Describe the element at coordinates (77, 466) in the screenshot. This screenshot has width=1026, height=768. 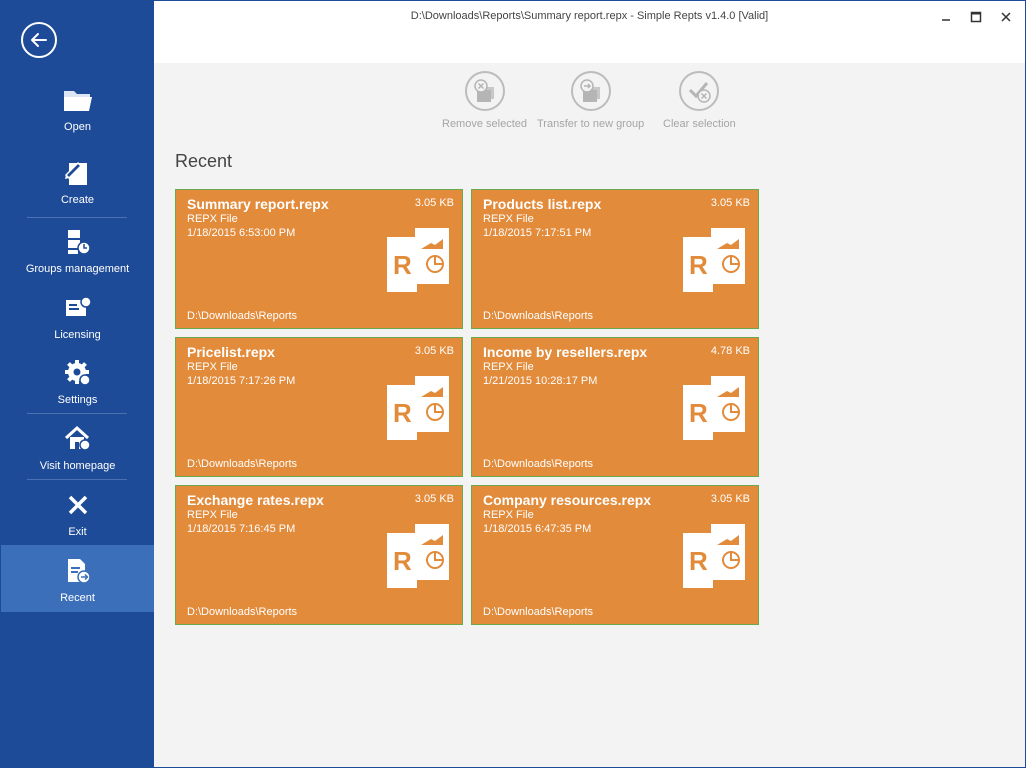
I see `sidebar-item-label: Visit homepage` at that location.